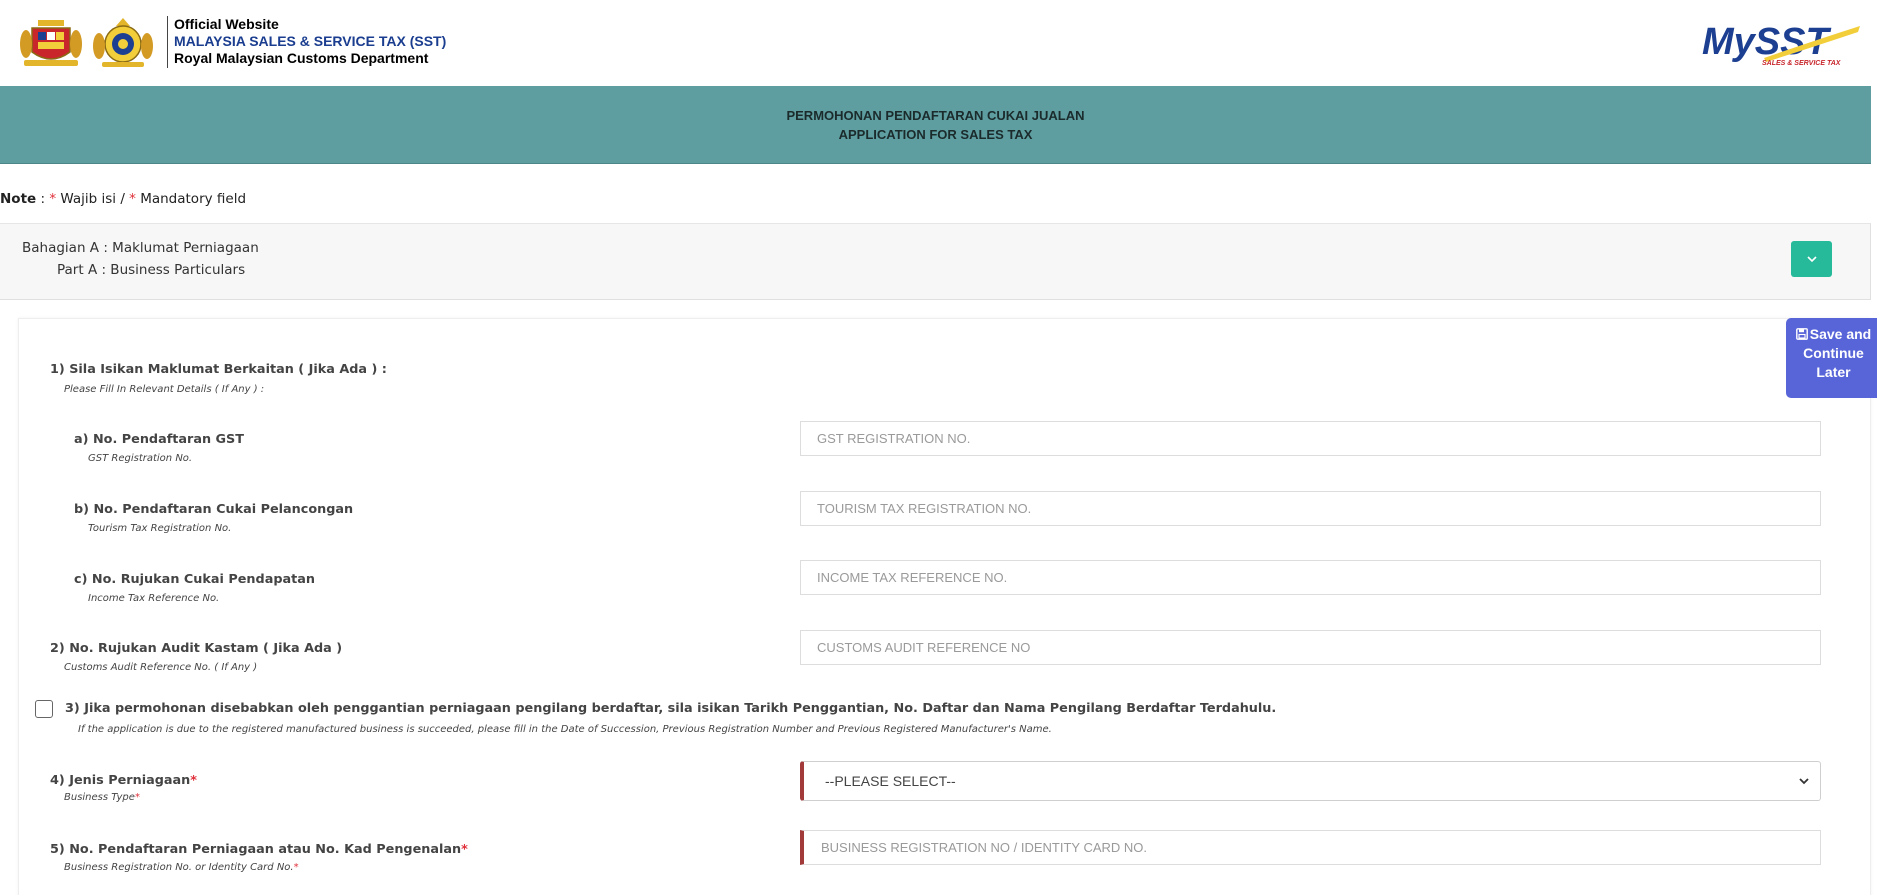  I want to click on mandatory-note: Note : * Wajib isi / * Mandatory field, so click(123, 199).